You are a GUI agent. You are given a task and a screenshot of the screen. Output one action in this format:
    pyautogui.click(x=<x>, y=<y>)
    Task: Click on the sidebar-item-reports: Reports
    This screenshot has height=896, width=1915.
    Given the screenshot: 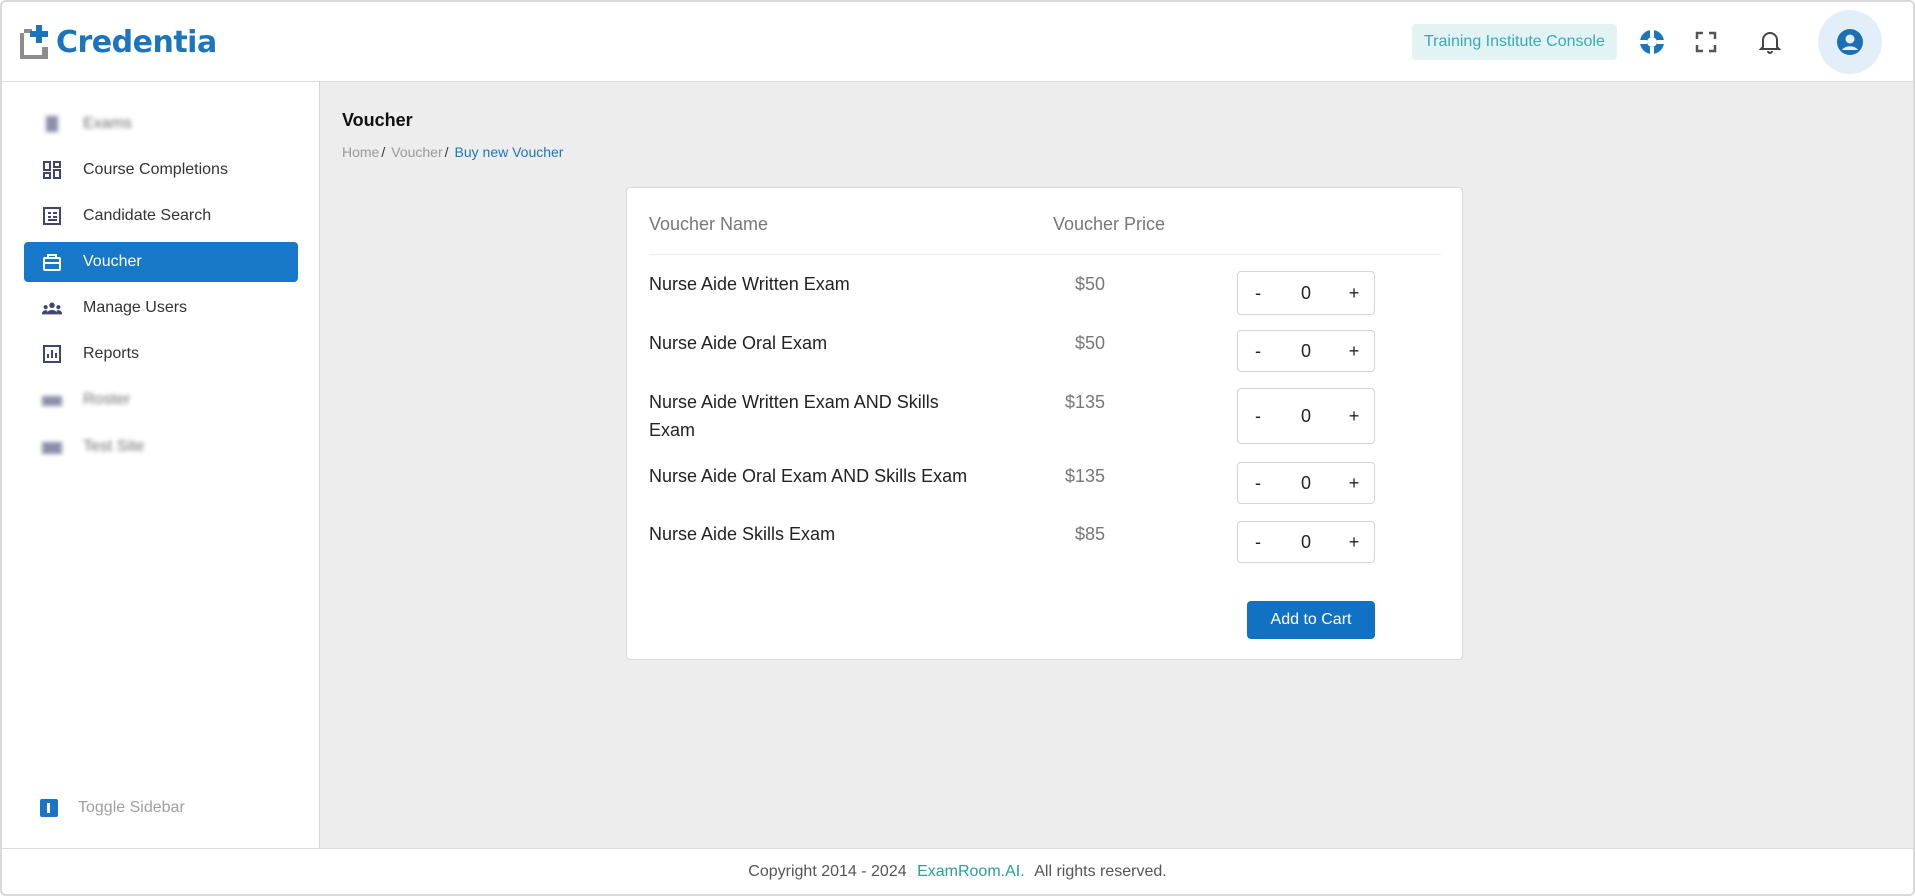 What is the action you would take?
    pyautogui.click(x=161, y=354)
    